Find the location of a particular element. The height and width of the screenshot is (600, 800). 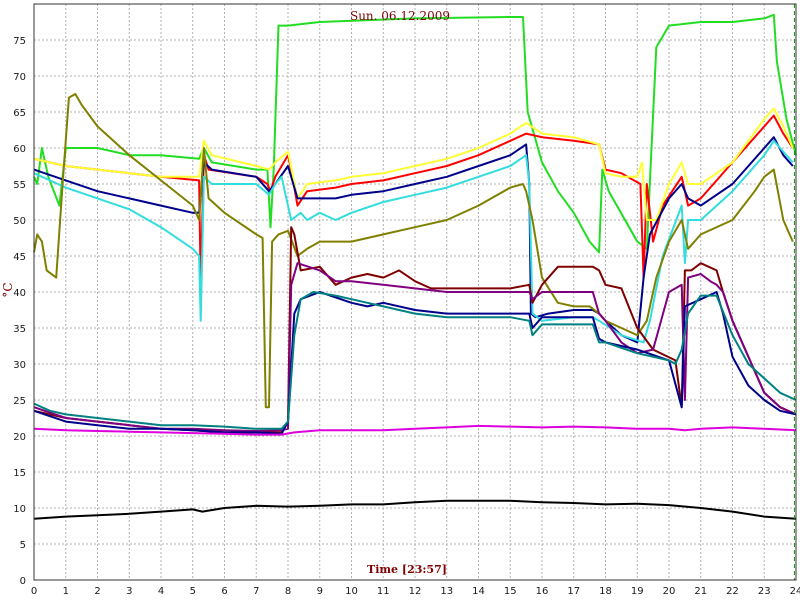

x-tick-label: 0 is located at coordinates (34, 591).